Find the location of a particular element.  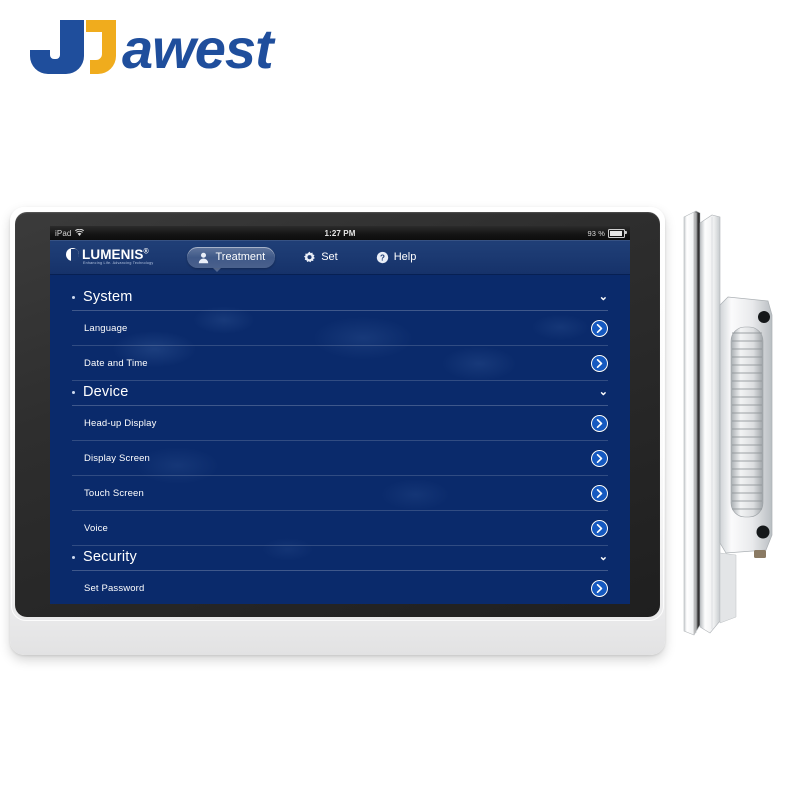

settings-row-touch-screen: Touch Screen is located at coordinates (340, 493).